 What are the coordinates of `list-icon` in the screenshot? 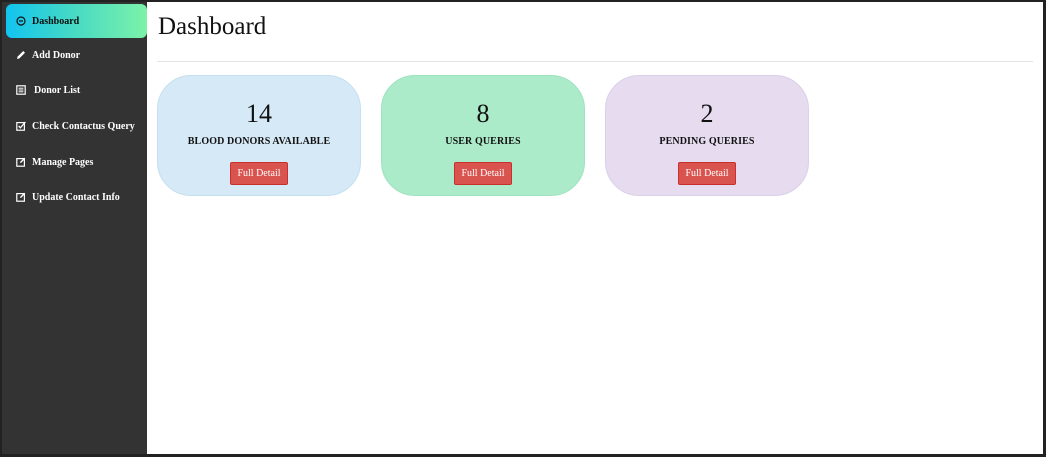 It's located at (21, 90).